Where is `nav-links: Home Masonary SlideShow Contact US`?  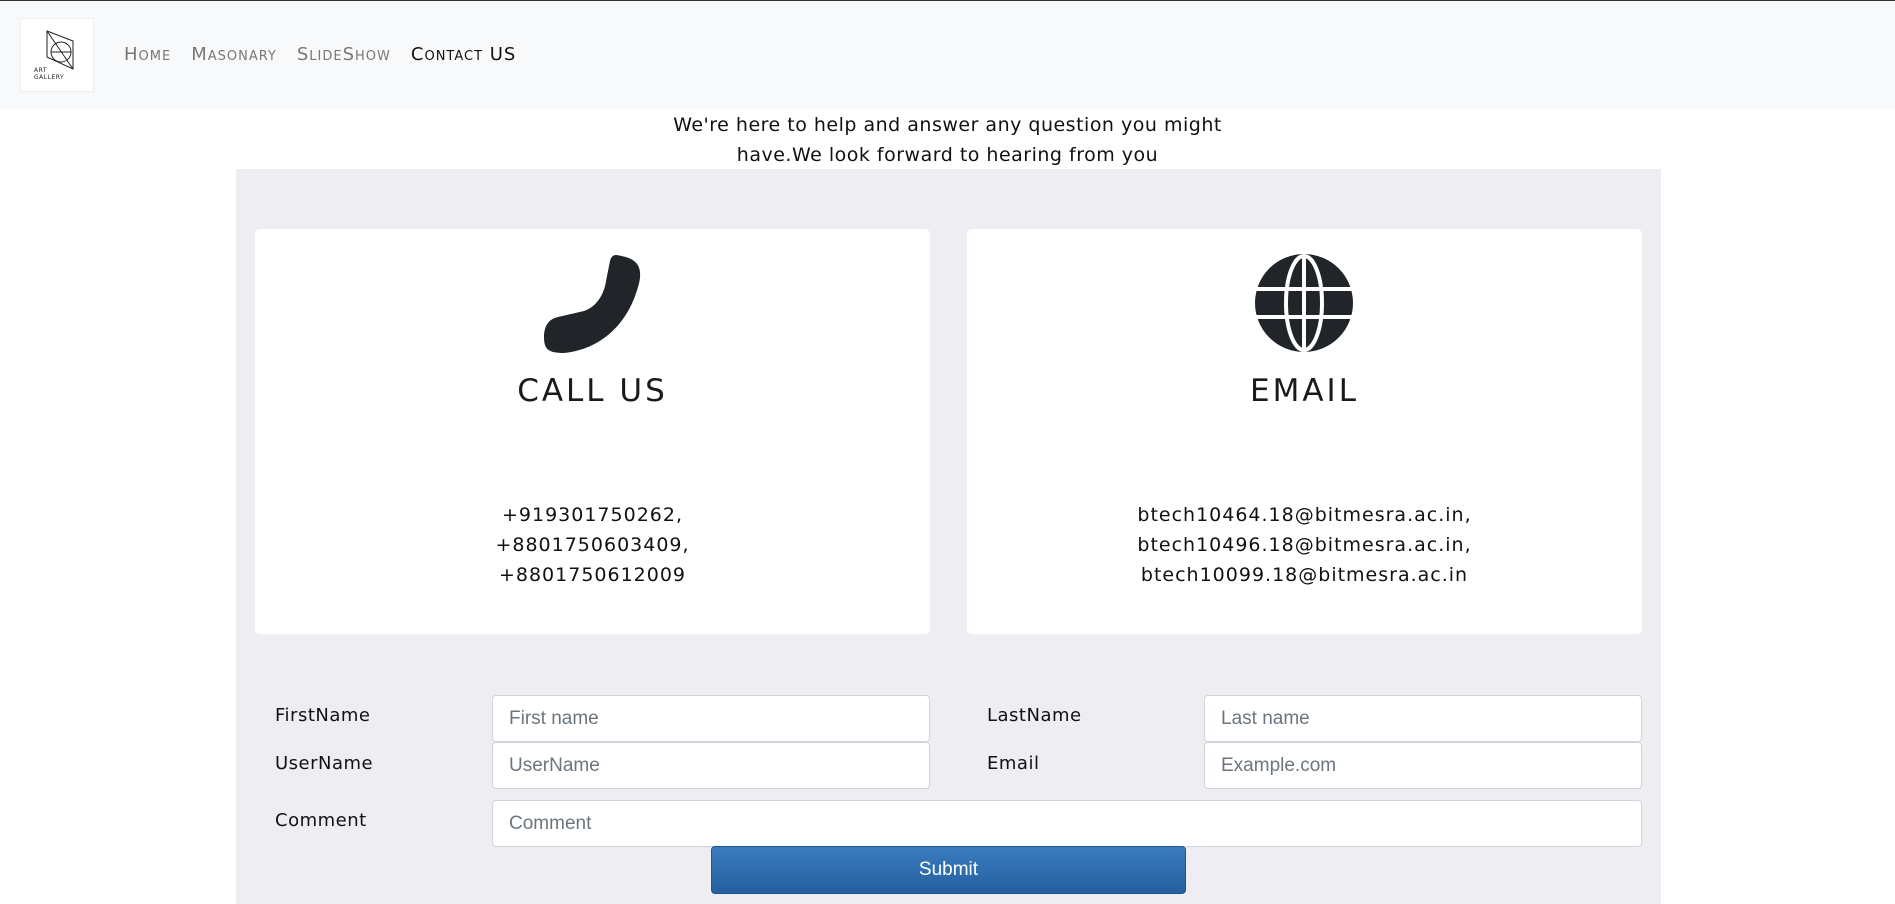
nav-links: Home Masonary SlideShow Contact US is located at coordinates (320, 54).